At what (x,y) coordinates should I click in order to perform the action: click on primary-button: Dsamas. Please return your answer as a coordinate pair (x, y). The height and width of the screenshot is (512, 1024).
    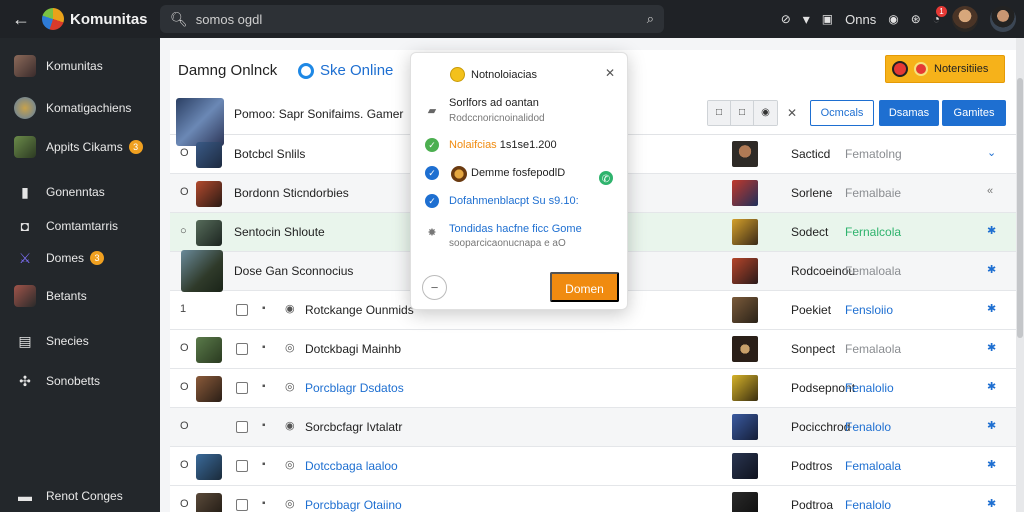
    Looking at the image, I should click on (909, 113).